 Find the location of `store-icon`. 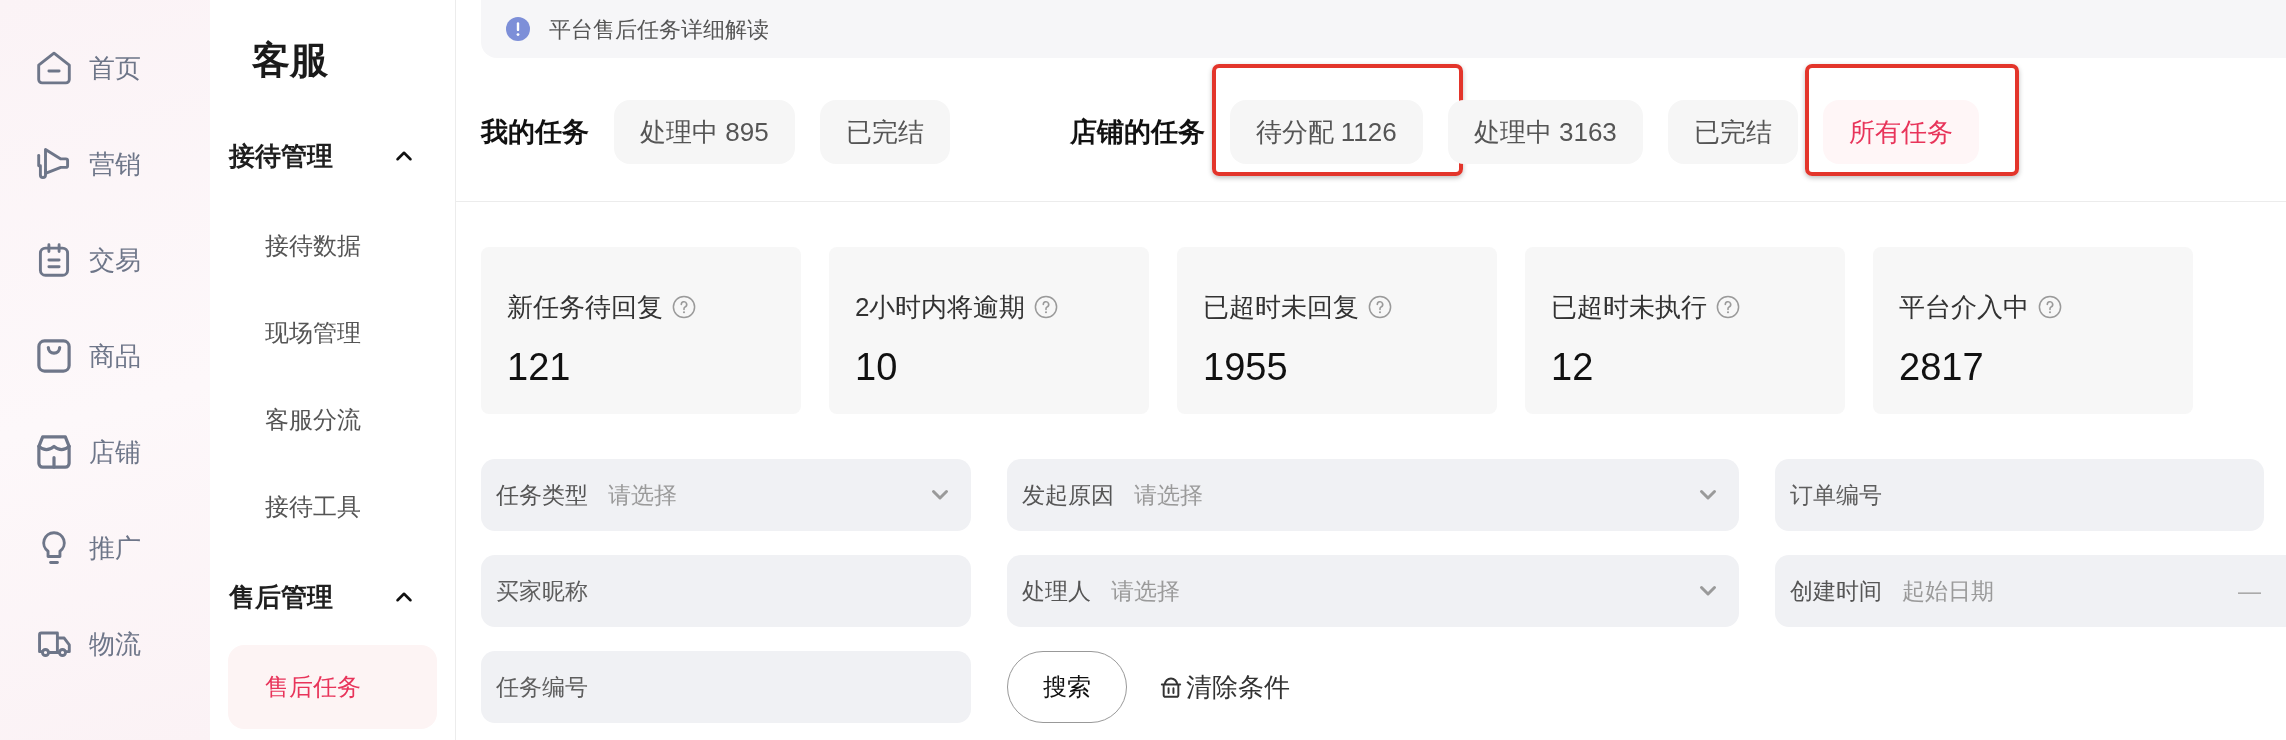

store-icon is located at coordinates (54, 452).